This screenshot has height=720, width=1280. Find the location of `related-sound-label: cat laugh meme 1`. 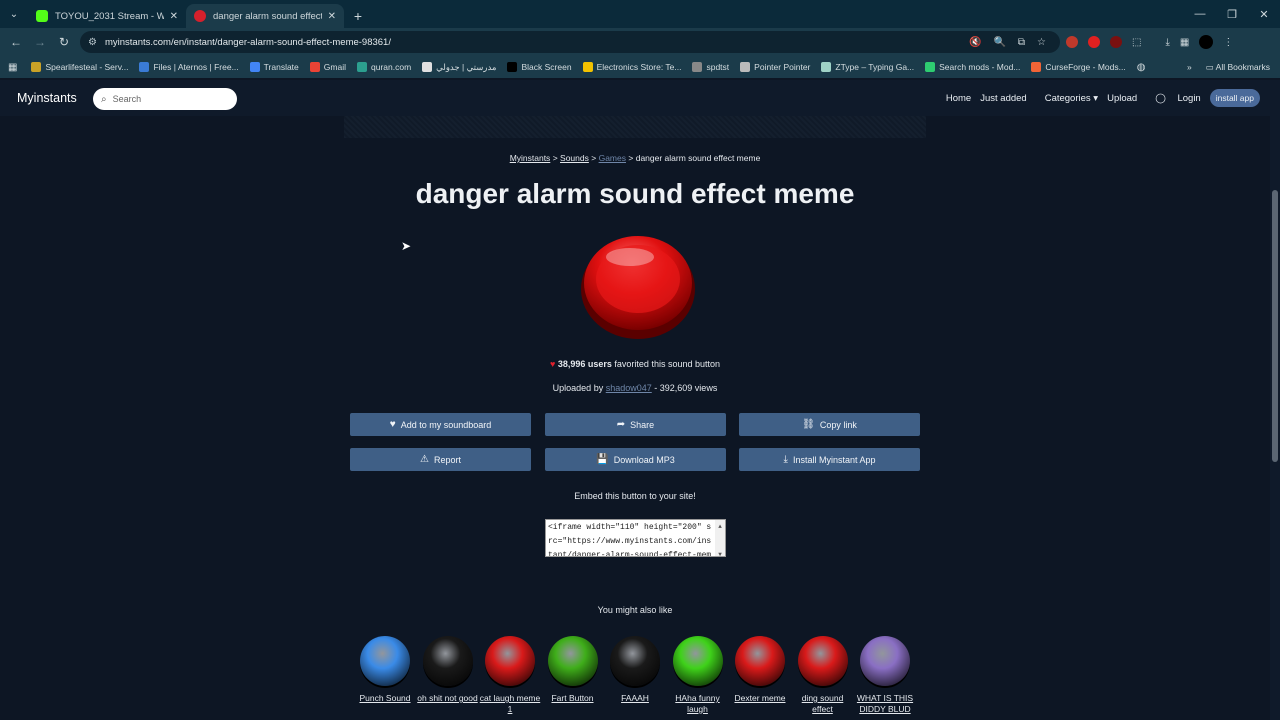

related-sound-label: cat laugh meme 1 is located at coordinates (510, 704).